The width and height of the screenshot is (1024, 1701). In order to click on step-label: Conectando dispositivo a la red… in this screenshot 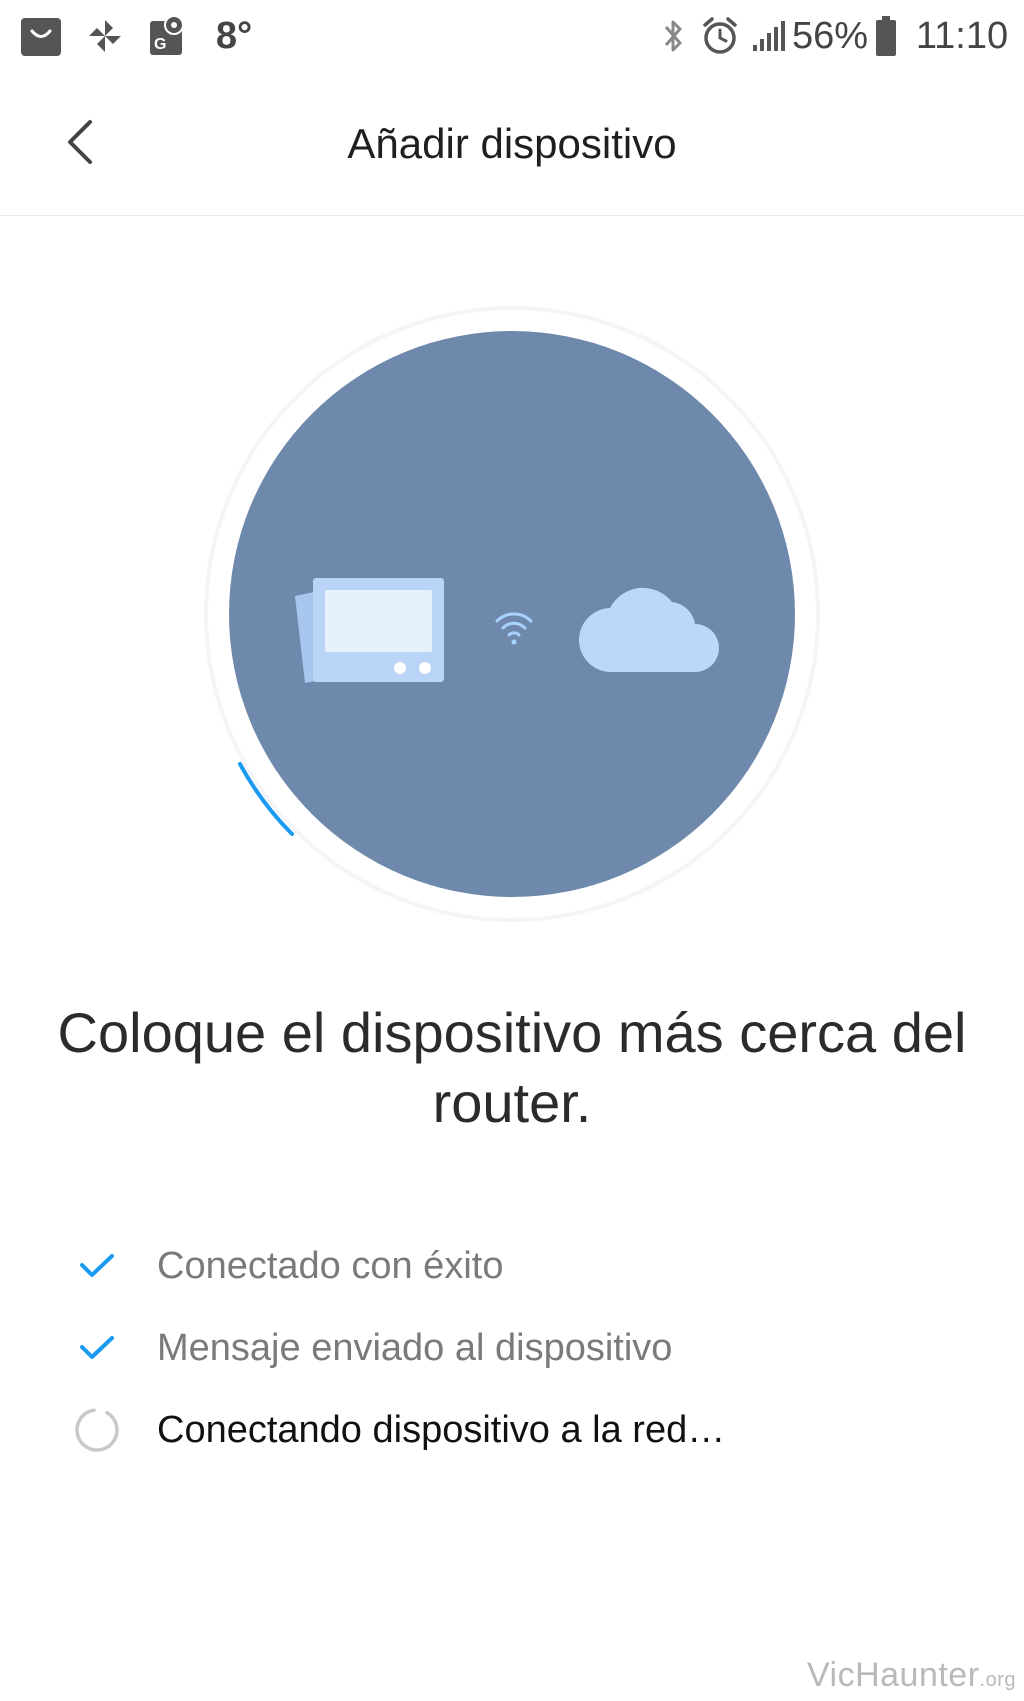, I will do `click(441, 1429)`.